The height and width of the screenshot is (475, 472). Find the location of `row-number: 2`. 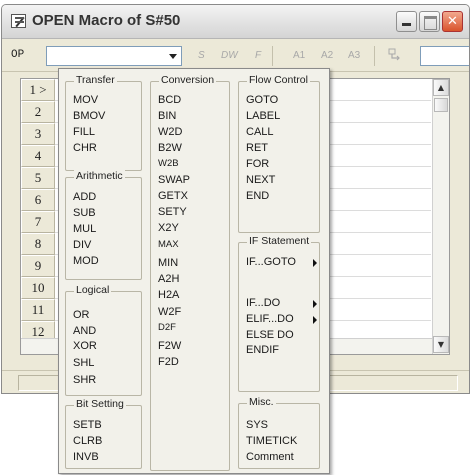

row-number: 2 is located at coordinates (38, 112).